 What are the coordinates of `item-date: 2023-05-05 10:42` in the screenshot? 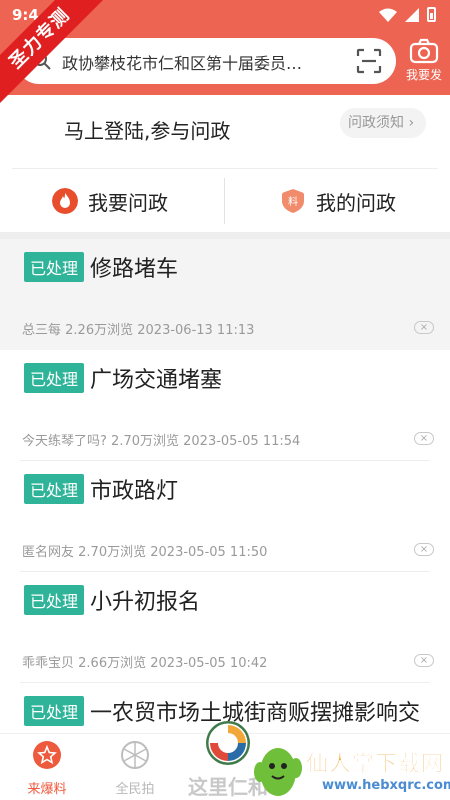 It's located at (209, 663).